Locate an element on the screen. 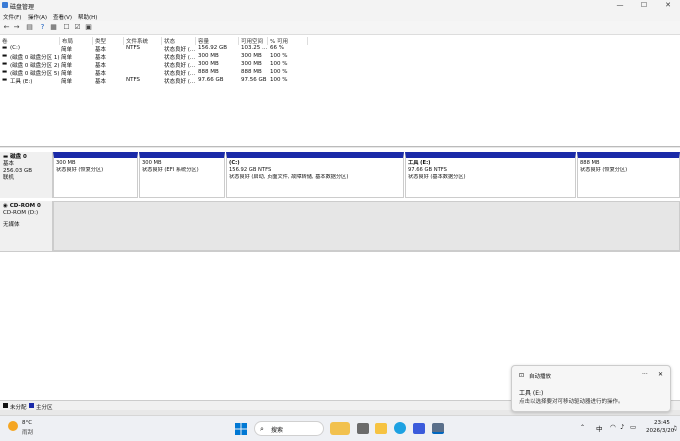 The width and height of the screenshot is (680, 441). col-volume: 卷 is located at coordinates (30, 41).